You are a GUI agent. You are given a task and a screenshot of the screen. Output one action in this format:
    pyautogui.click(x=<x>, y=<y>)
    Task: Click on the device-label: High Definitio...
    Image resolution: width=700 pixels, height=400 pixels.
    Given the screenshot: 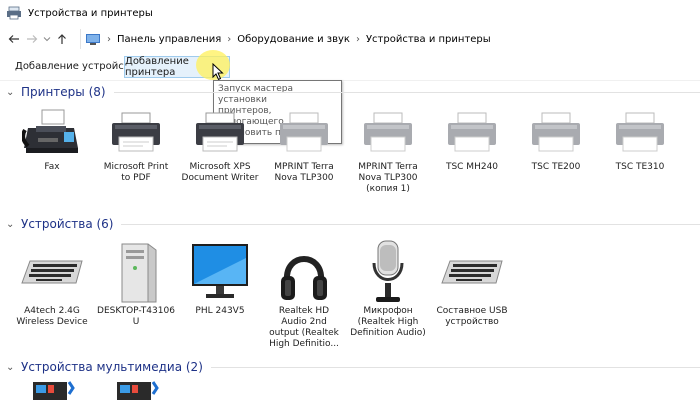 What is the action you would take?
    pyautogui.click(x=304, y=344)
    